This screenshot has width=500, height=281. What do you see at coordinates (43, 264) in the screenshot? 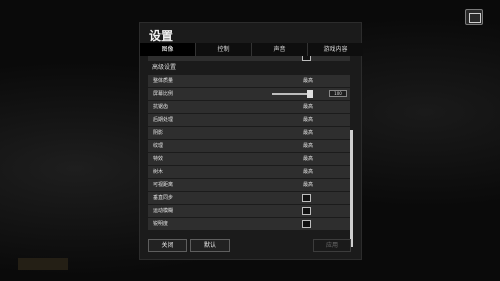
I see `background-decoration` at bounding box center [43, 264].